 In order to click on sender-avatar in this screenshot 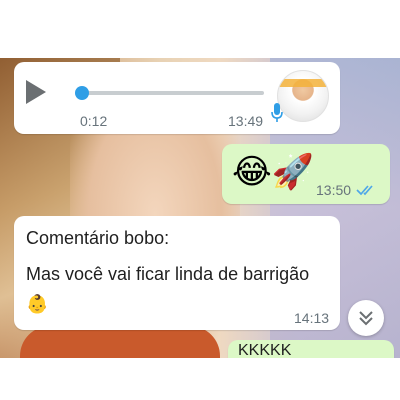, I will do `click(303, 96)`.